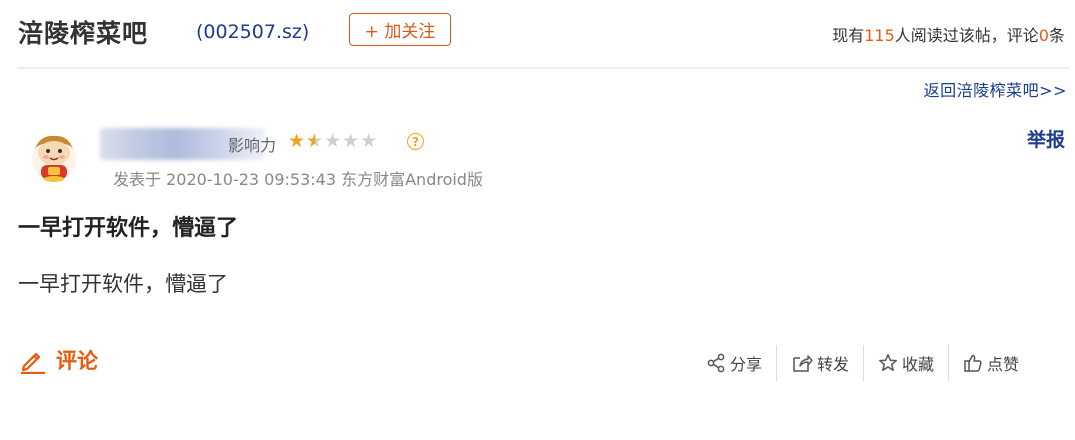 The image size is (1075, 440). Describe the element at coordinates (1003, 364) in the screenshot. I see `like-label: 点赞` at that location.